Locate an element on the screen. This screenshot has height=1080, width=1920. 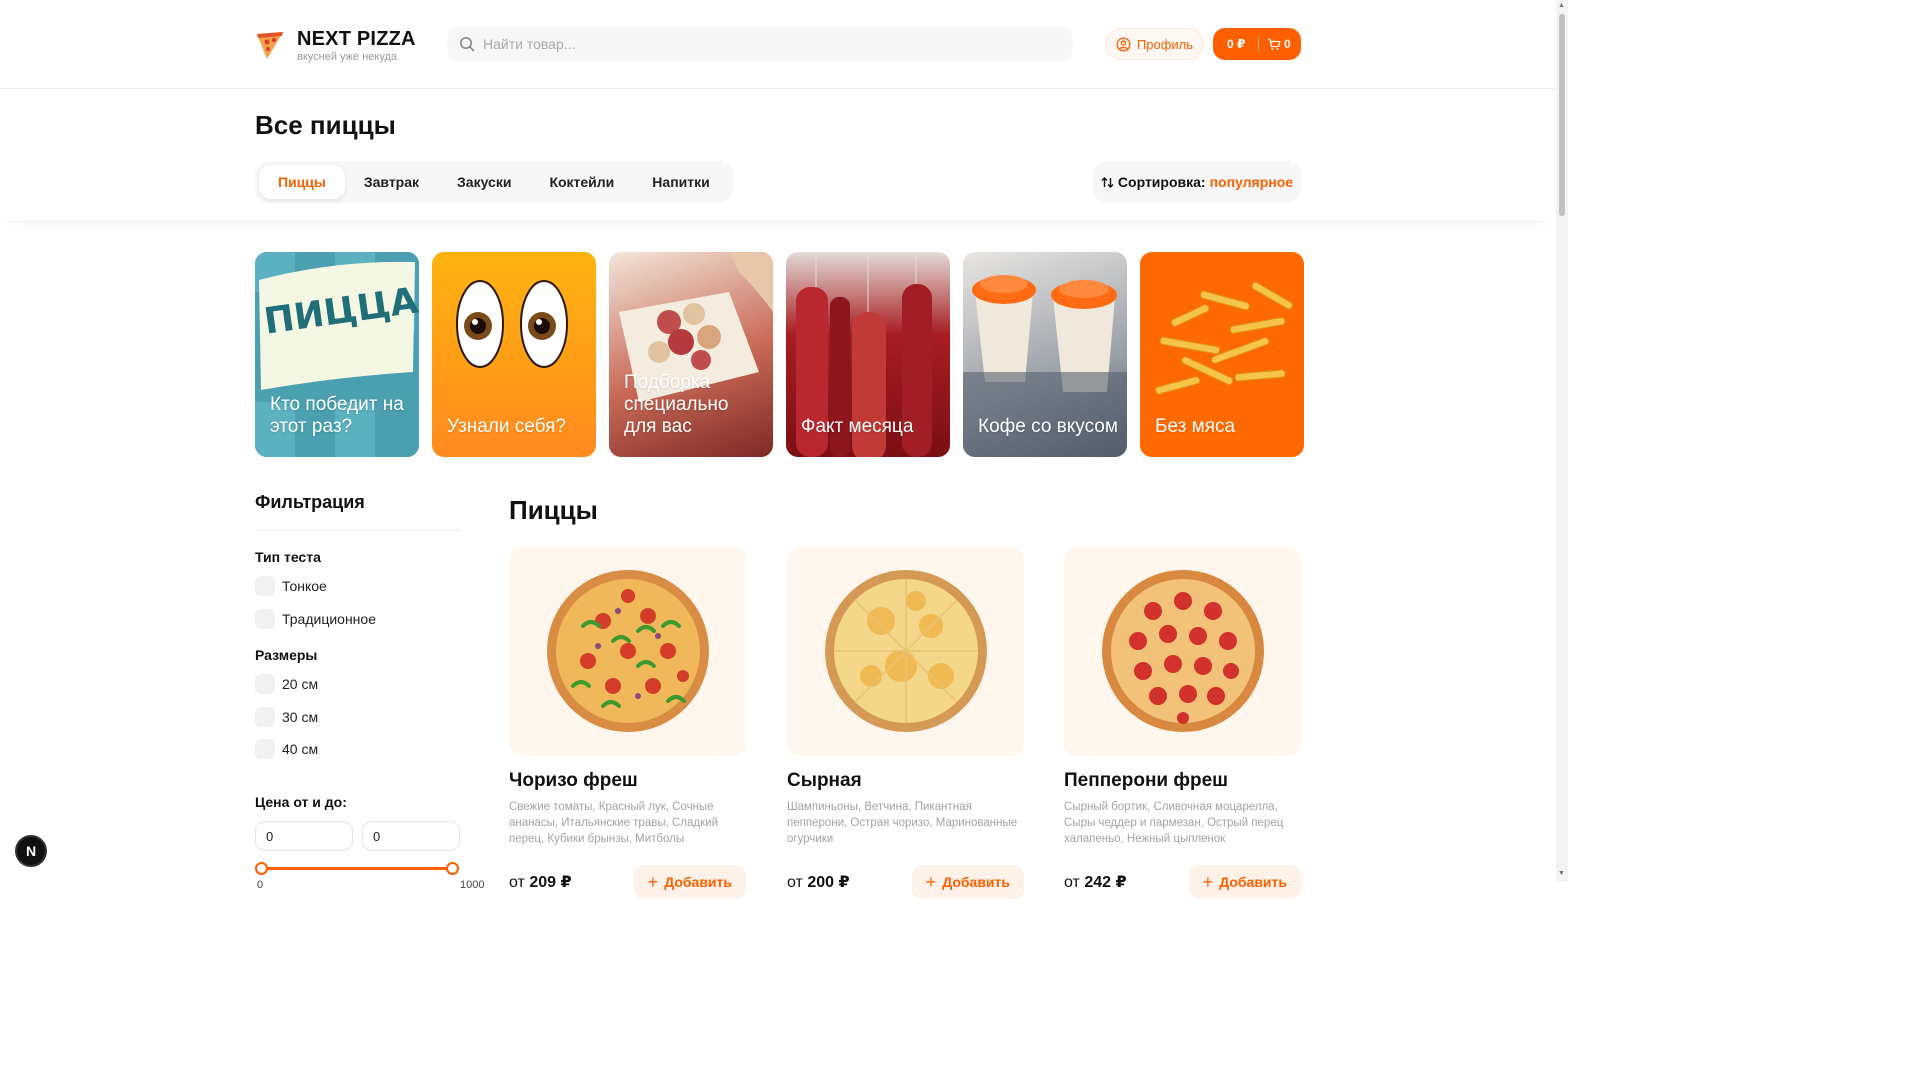
sort-value: популярное is located at coordinates (1251, 182).